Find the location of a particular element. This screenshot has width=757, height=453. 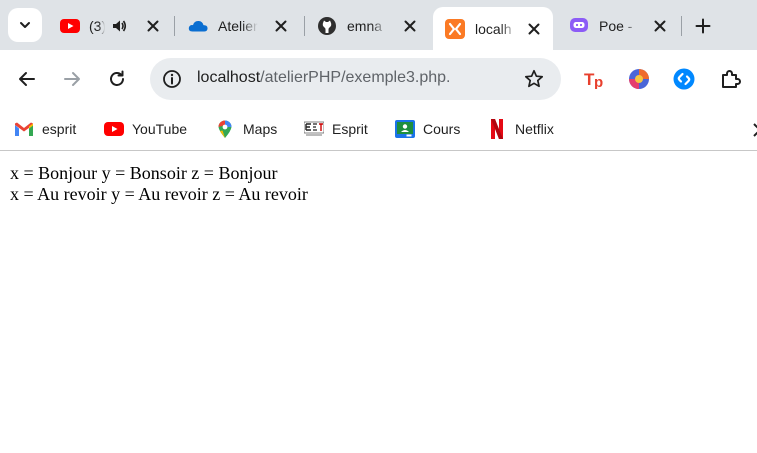

url-host: localhost is located at coordinates (229, 77).